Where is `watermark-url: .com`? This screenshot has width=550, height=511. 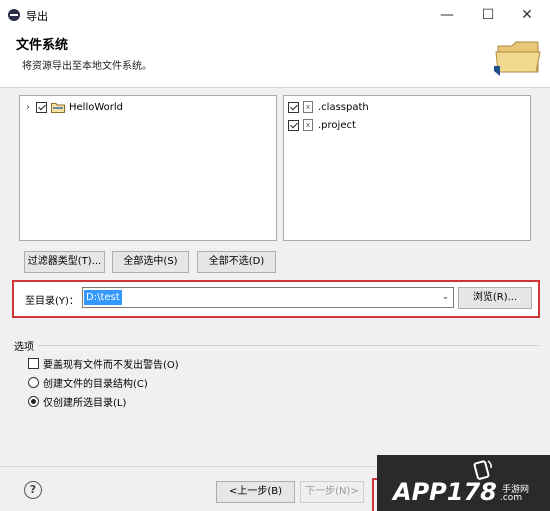 watermark-url: .com is located at coordinates (511, 498).